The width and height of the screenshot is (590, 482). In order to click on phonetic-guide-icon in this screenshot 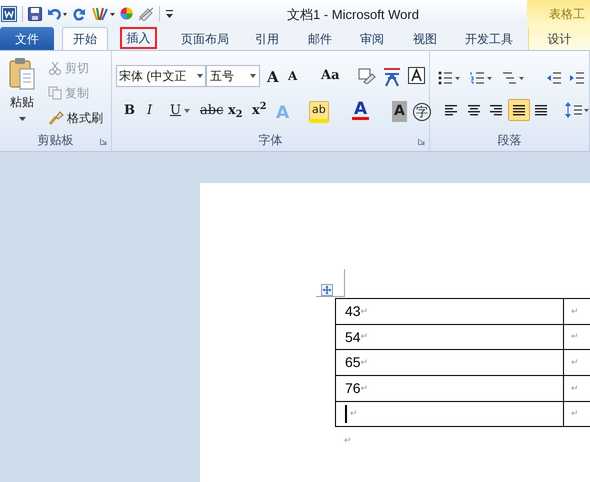, I will do `click(392, 76)`.